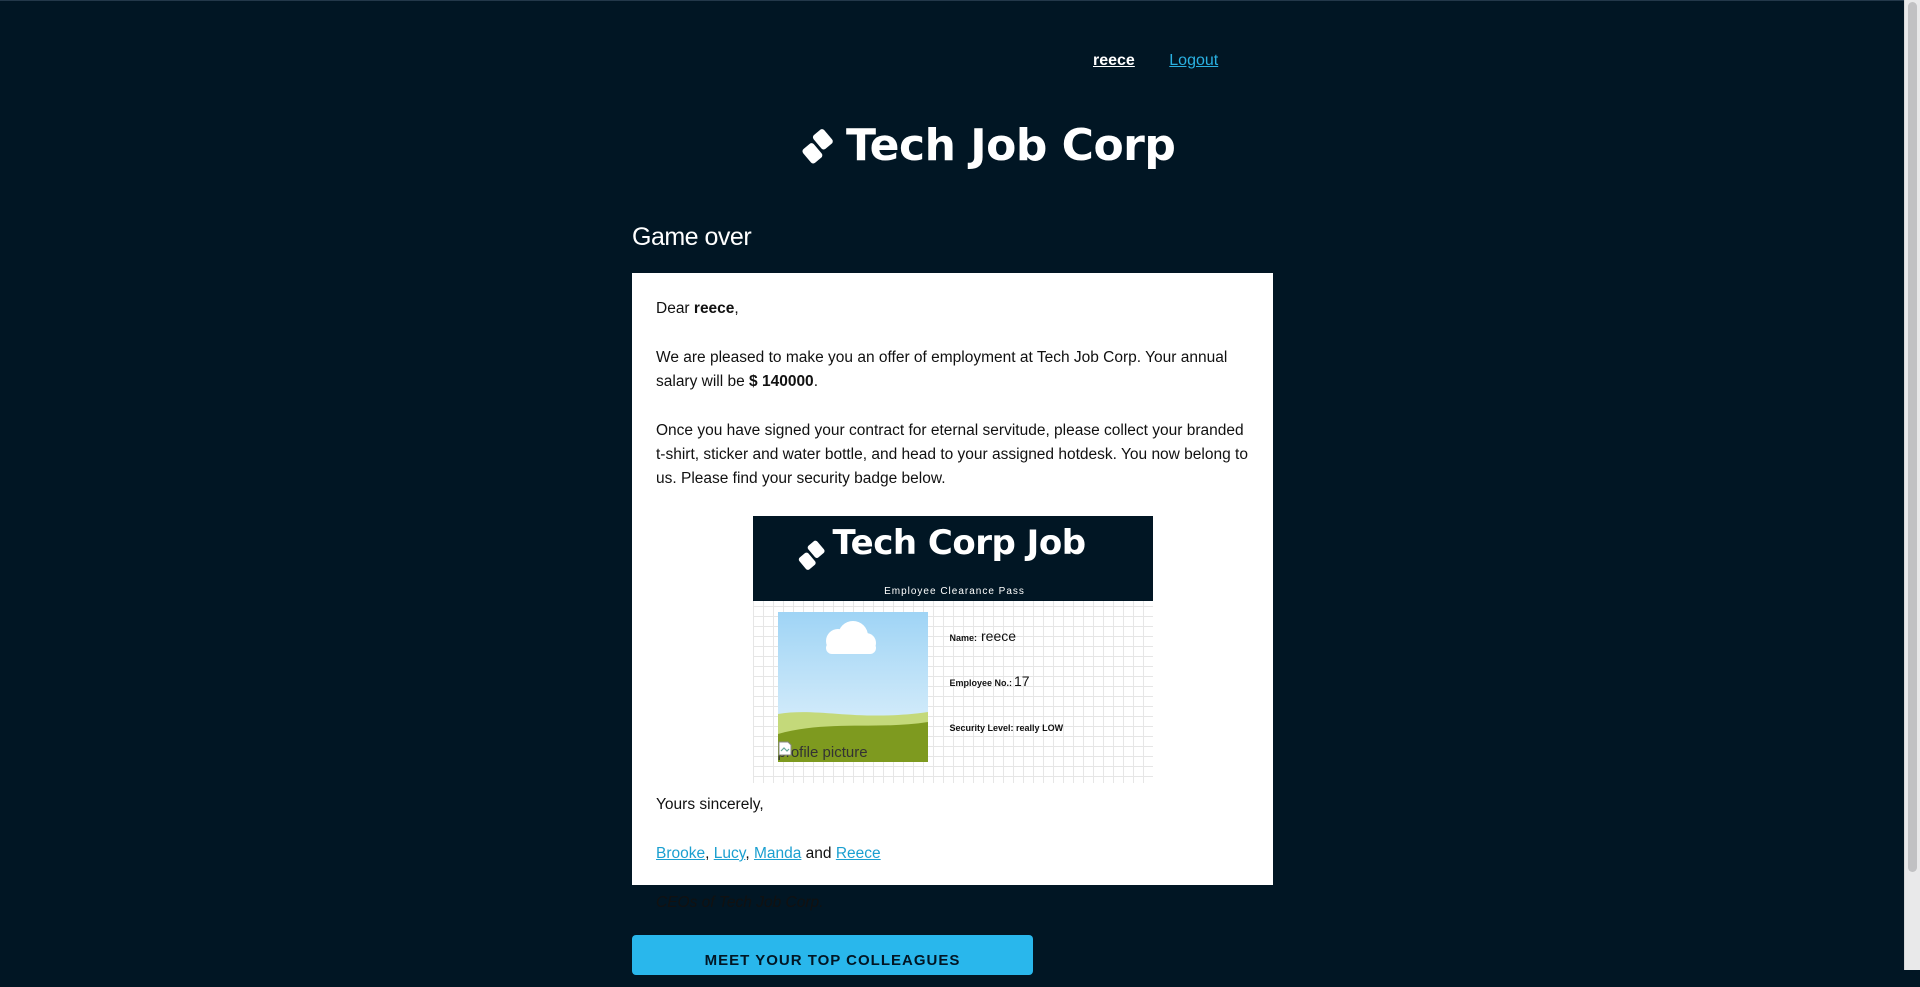  I want to click on window-top-border, so click(960, 0).